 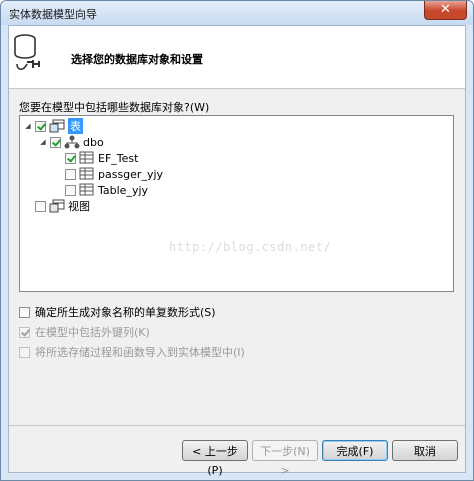 I want to click on passger-yjy-checkbox, so click(x=70, y=174).